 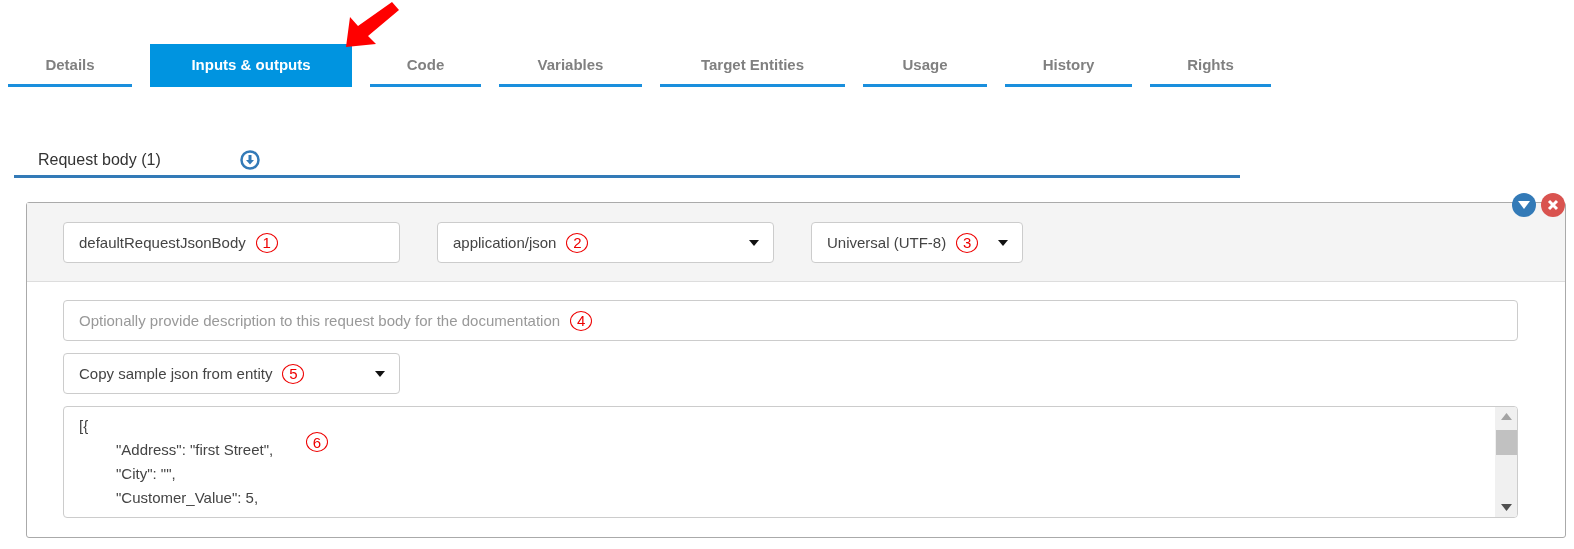 I want to click on tab: Variables, so click(x=570, y=65).